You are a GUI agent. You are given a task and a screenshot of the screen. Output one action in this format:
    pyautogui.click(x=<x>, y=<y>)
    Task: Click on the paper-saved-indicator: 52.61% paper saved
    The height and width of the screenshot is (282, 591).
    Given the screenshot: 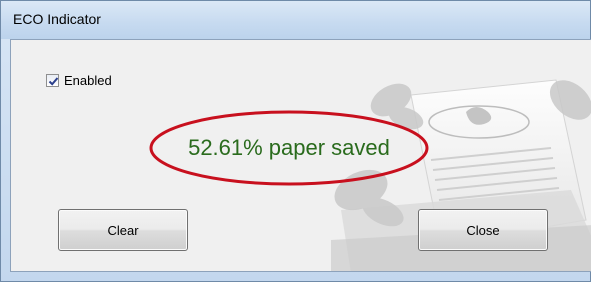 What is the action you would take?
    pyautogui.click(x=289, y=148)
    